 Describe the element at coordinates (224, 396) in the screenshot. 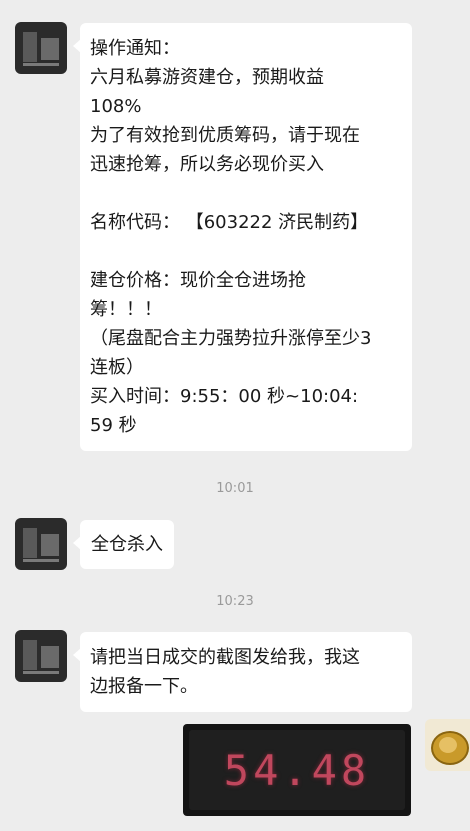

I see `message-line: 买入时间：9:55：00 秒~10:04:` at that location.